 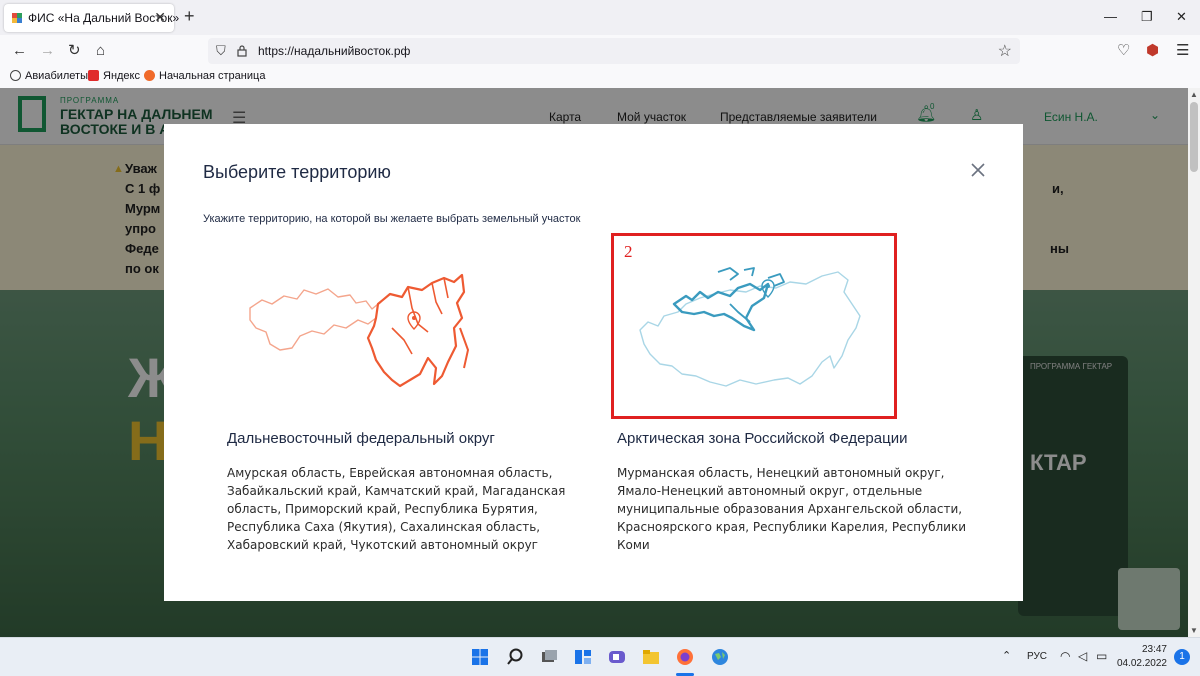 I want to click on hidden-icons-chevron-icon: ⌃, so click(x=1006, y=655).